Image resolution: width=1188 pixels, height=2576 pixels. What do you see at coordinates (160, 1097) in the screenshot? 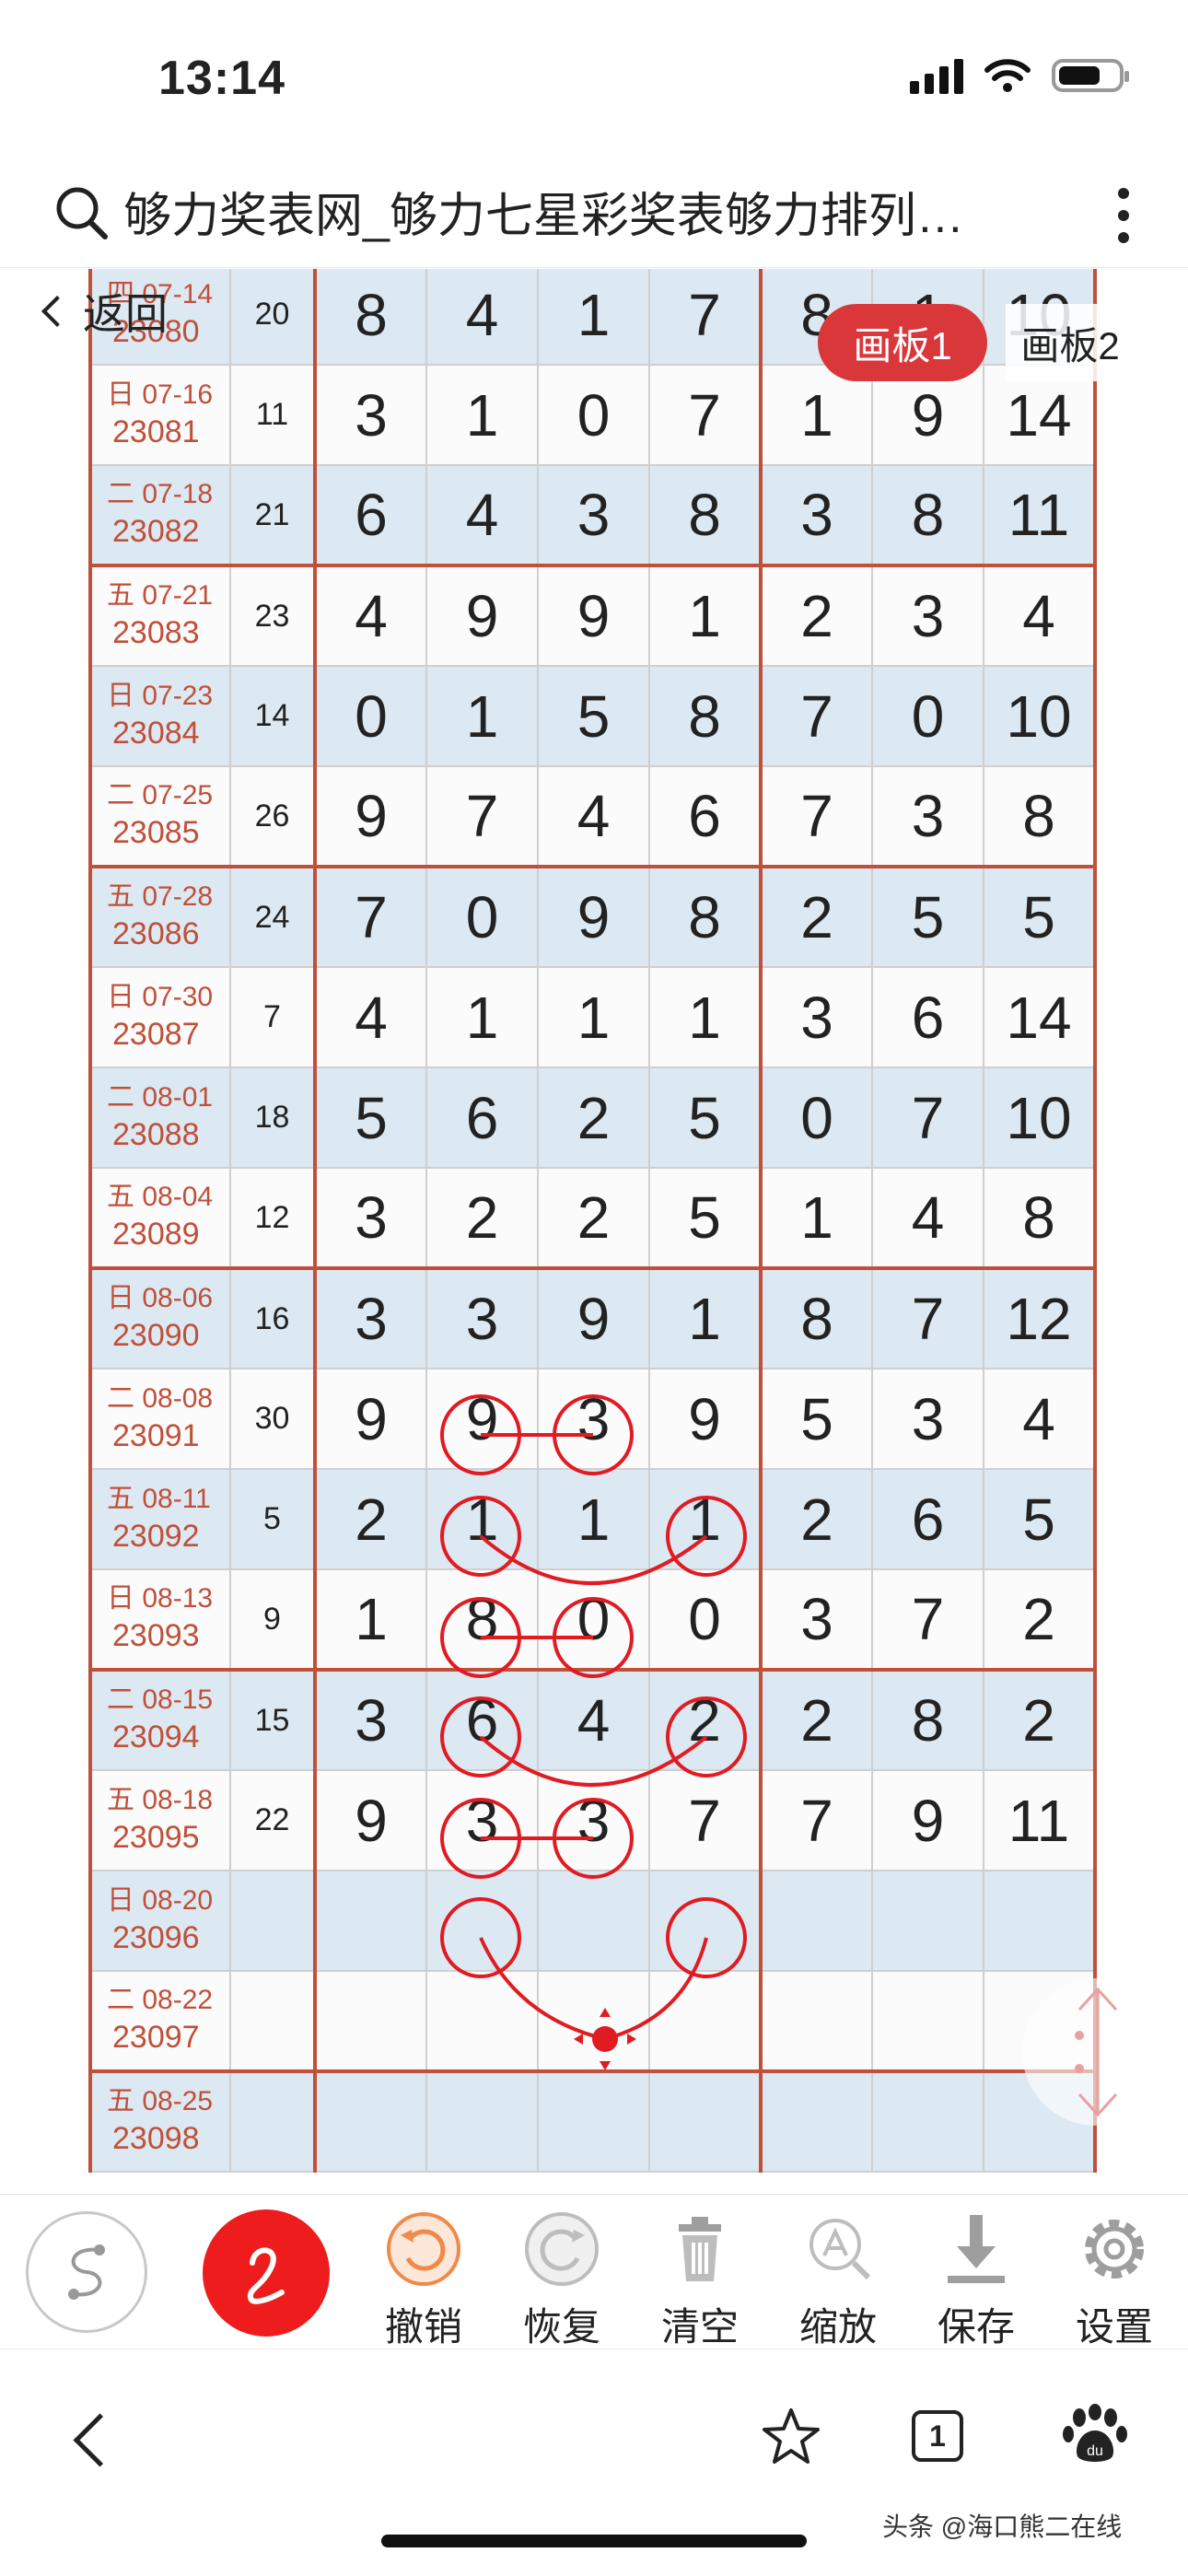
I see `draw-date: 二 08-01` at bounding box center [160, 1097].